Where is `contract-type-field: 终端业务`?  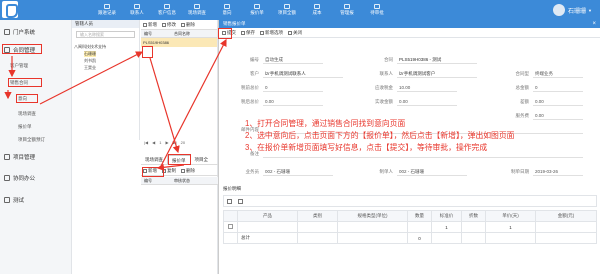 contract-type-field: 终端业务 is located at coordinates (558, 74).